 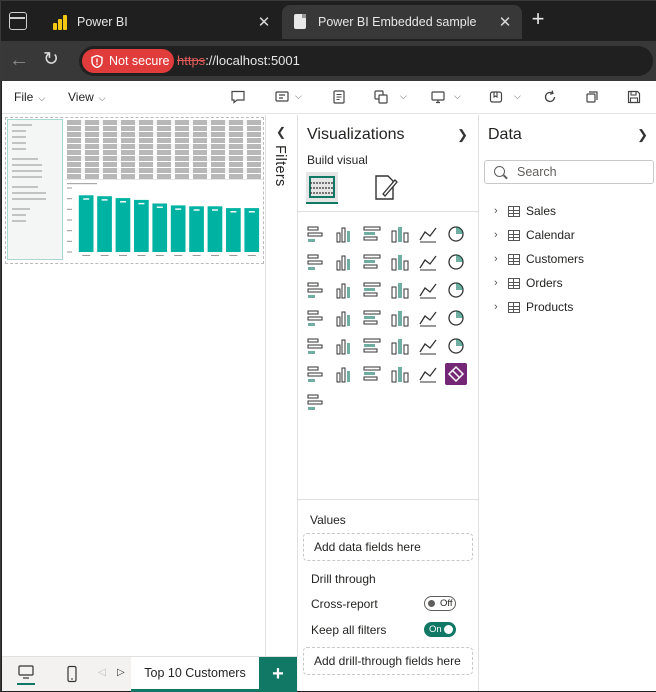 I want to click on smart-narrative-icon, so click(x=372, y=374).